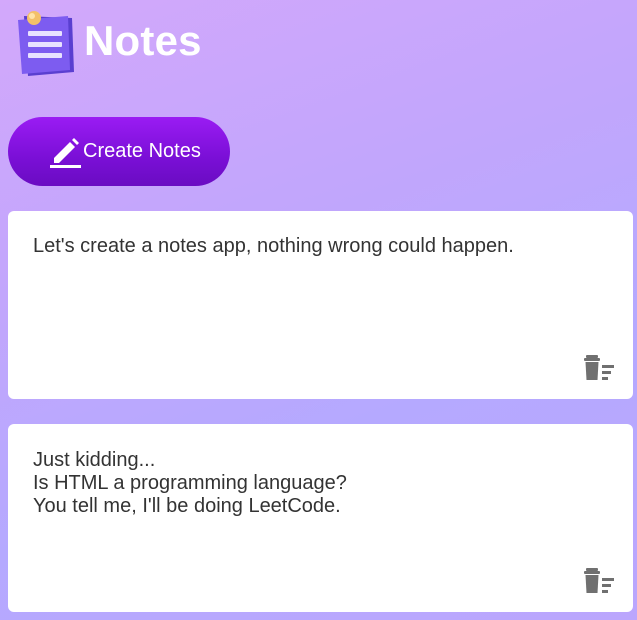  I want to click on notes-logo-icon, so click(47, 43).